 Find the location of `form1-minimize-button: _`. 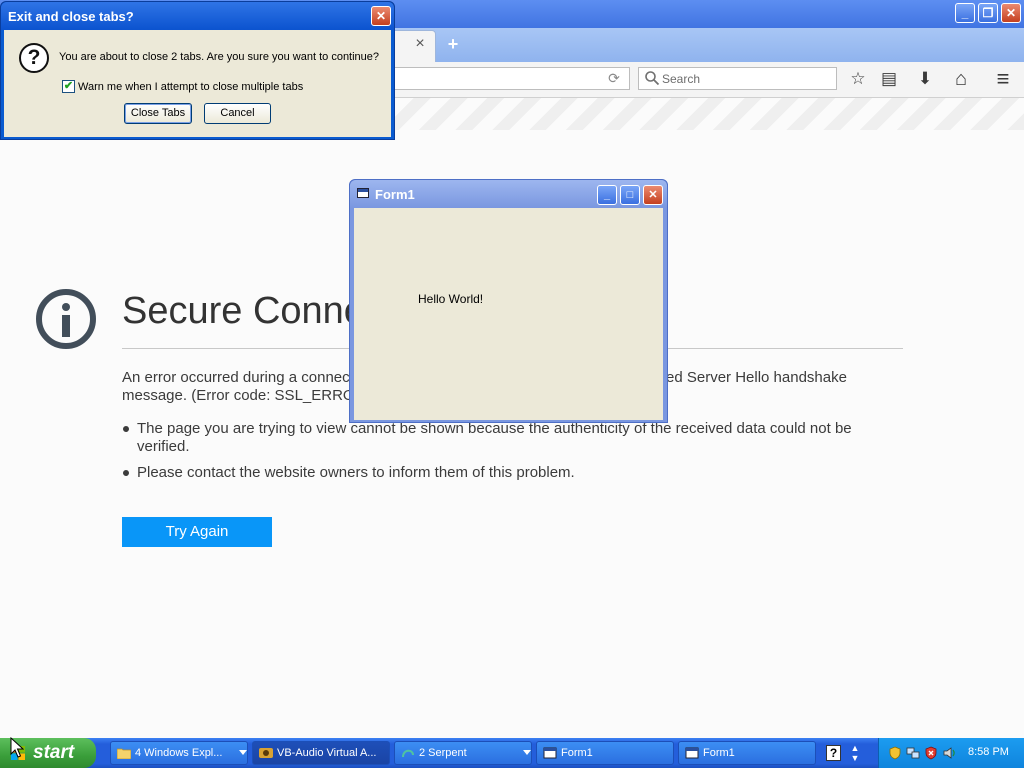

form1-minimize-button: _ is located at coordinates (607, 195).